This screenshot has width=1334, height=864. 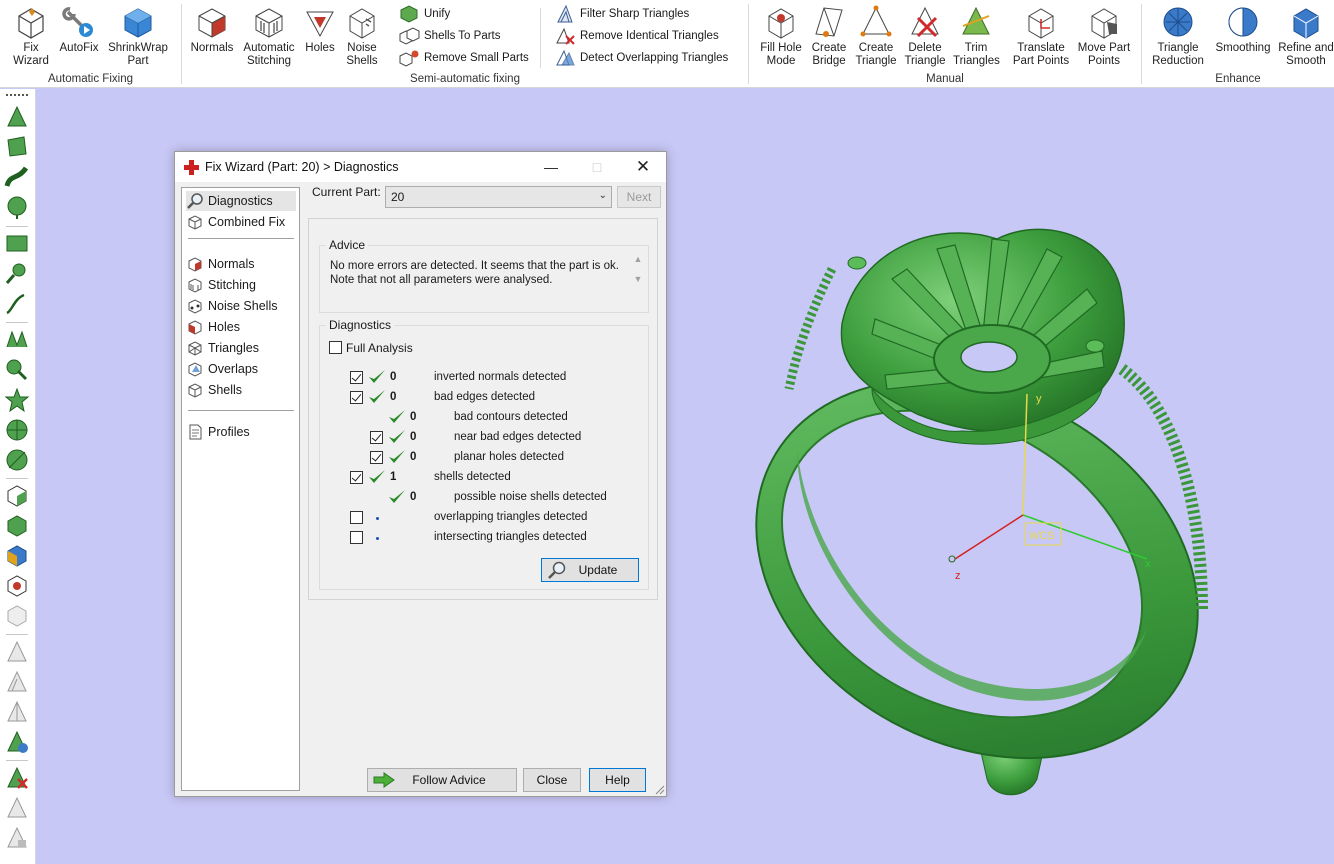 What do you see at coordinates (1178, 36) in the screenshot?
I see `triangle-reduction-button: Triangle Reduction` at bounding box center [1178, 36].